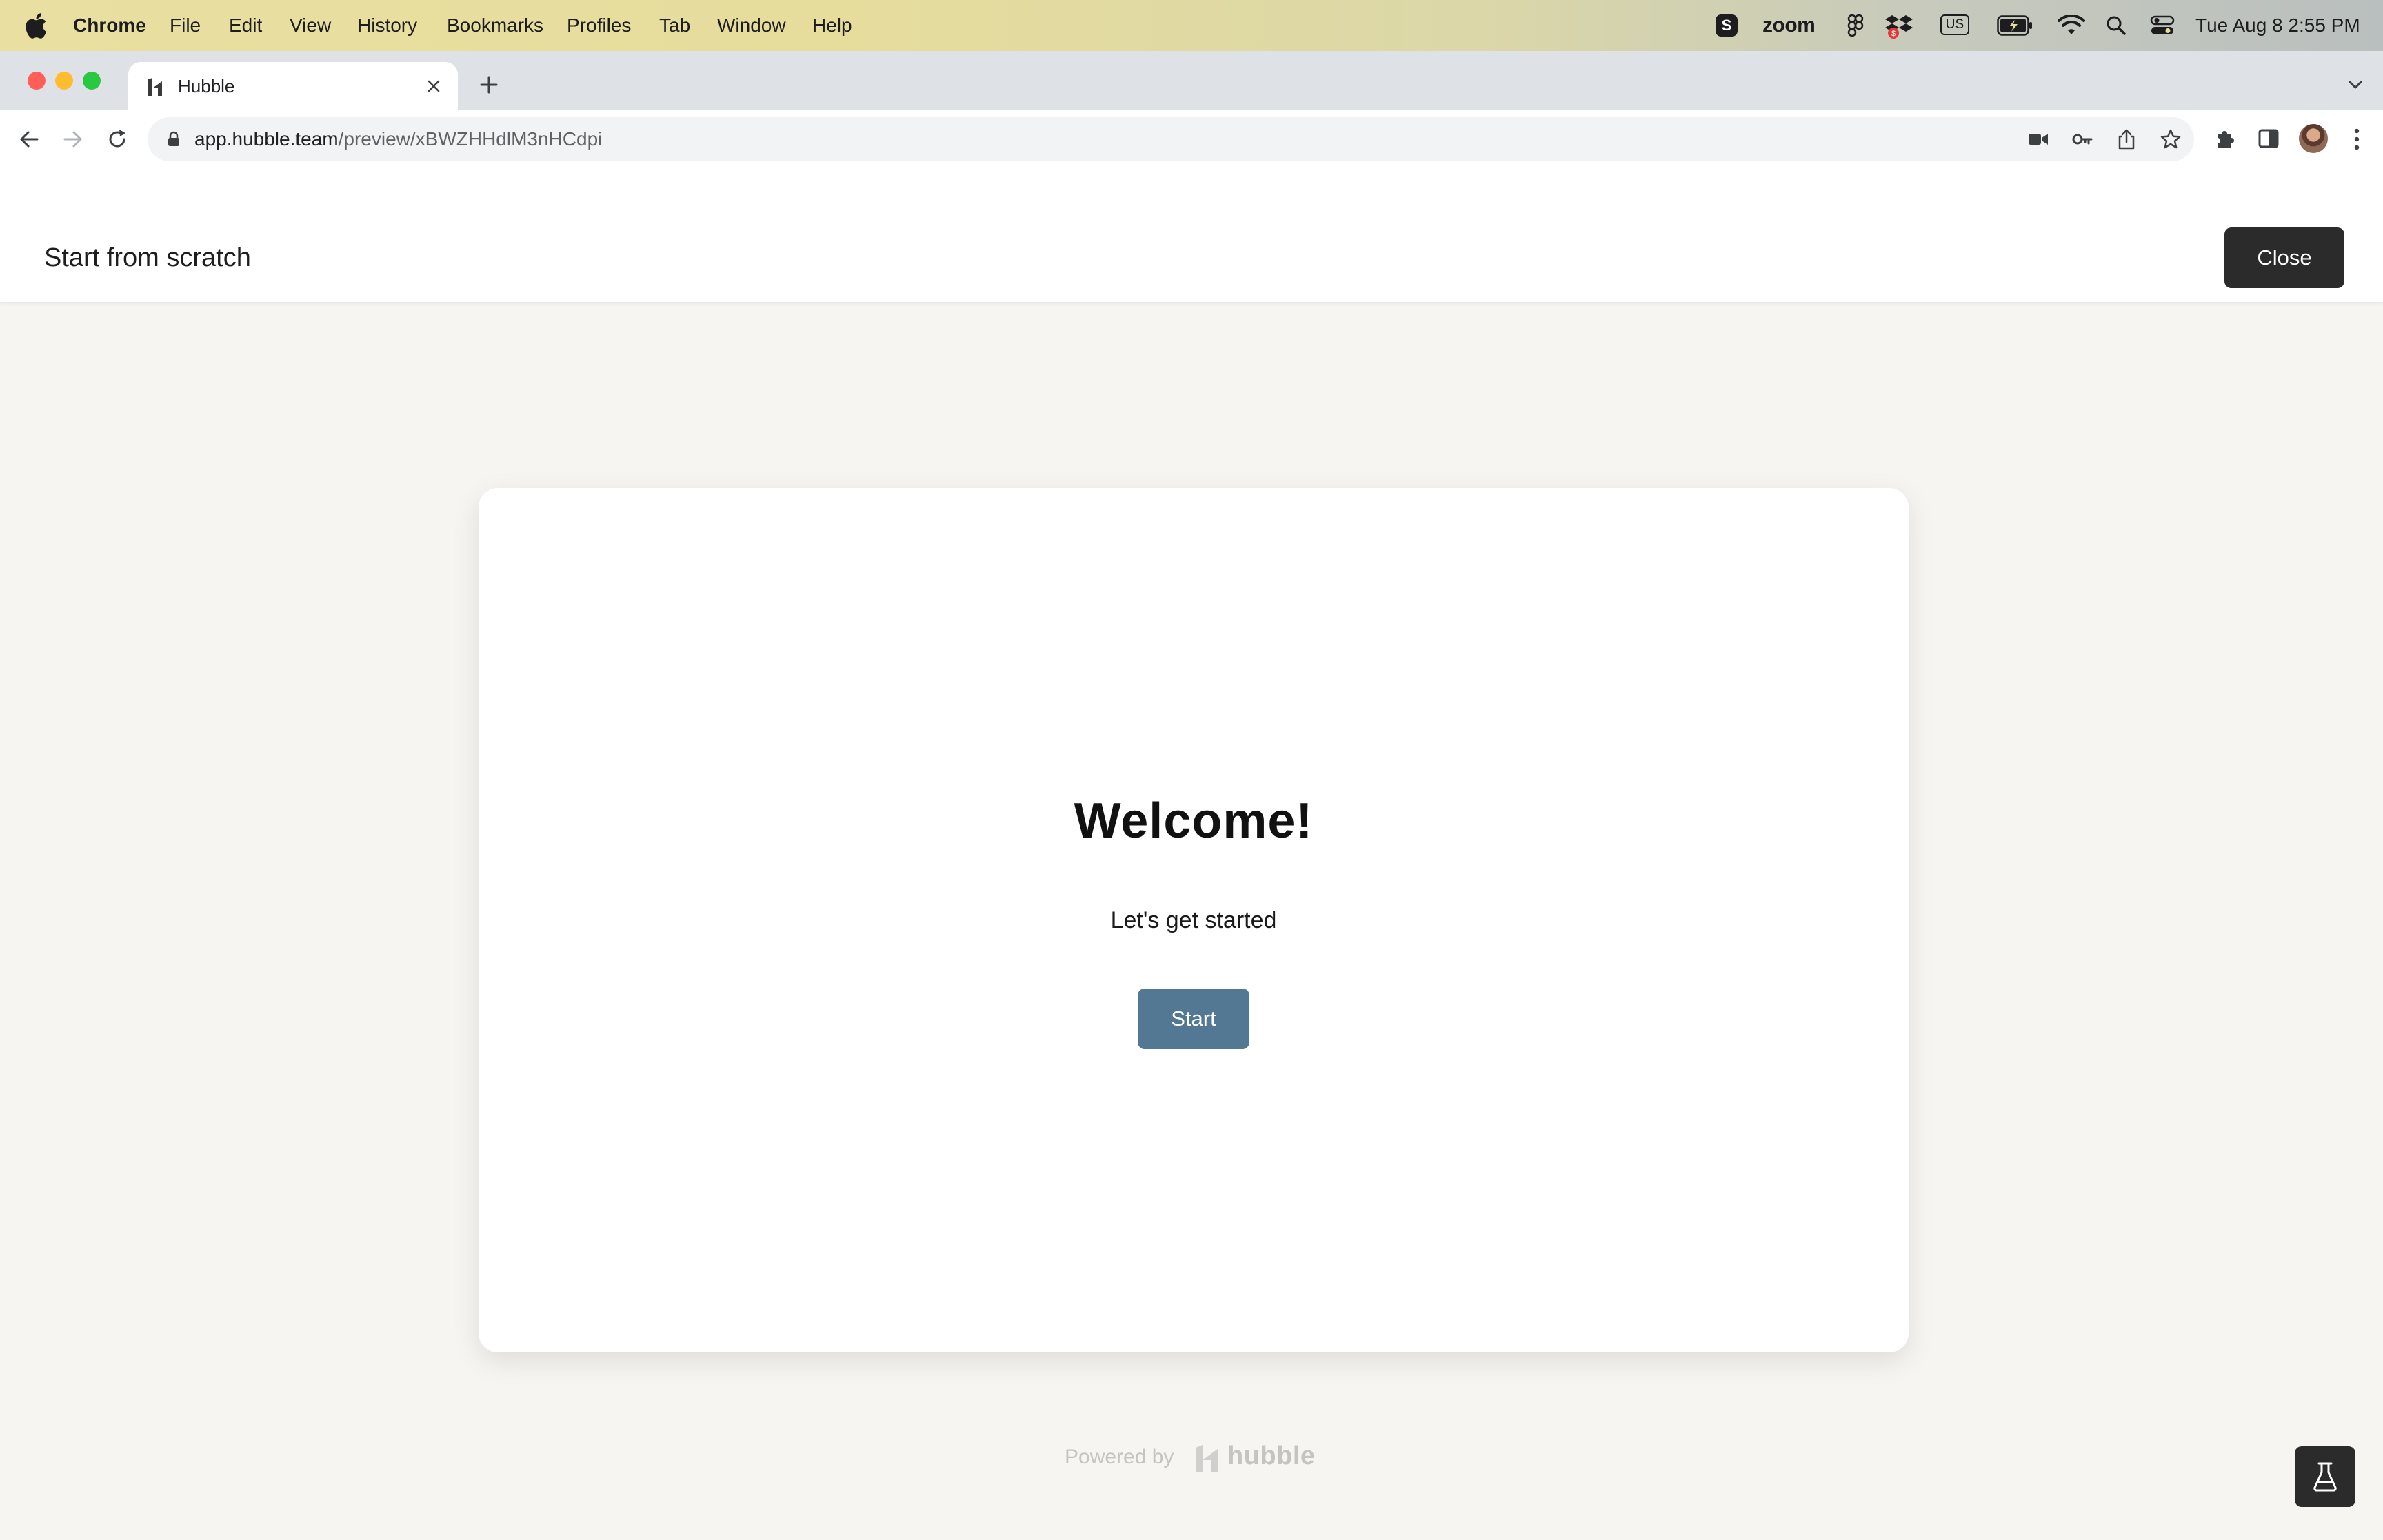  Describe the element at coordinates (117, 140) in the screenshot. I see `reload-icon` at that location.